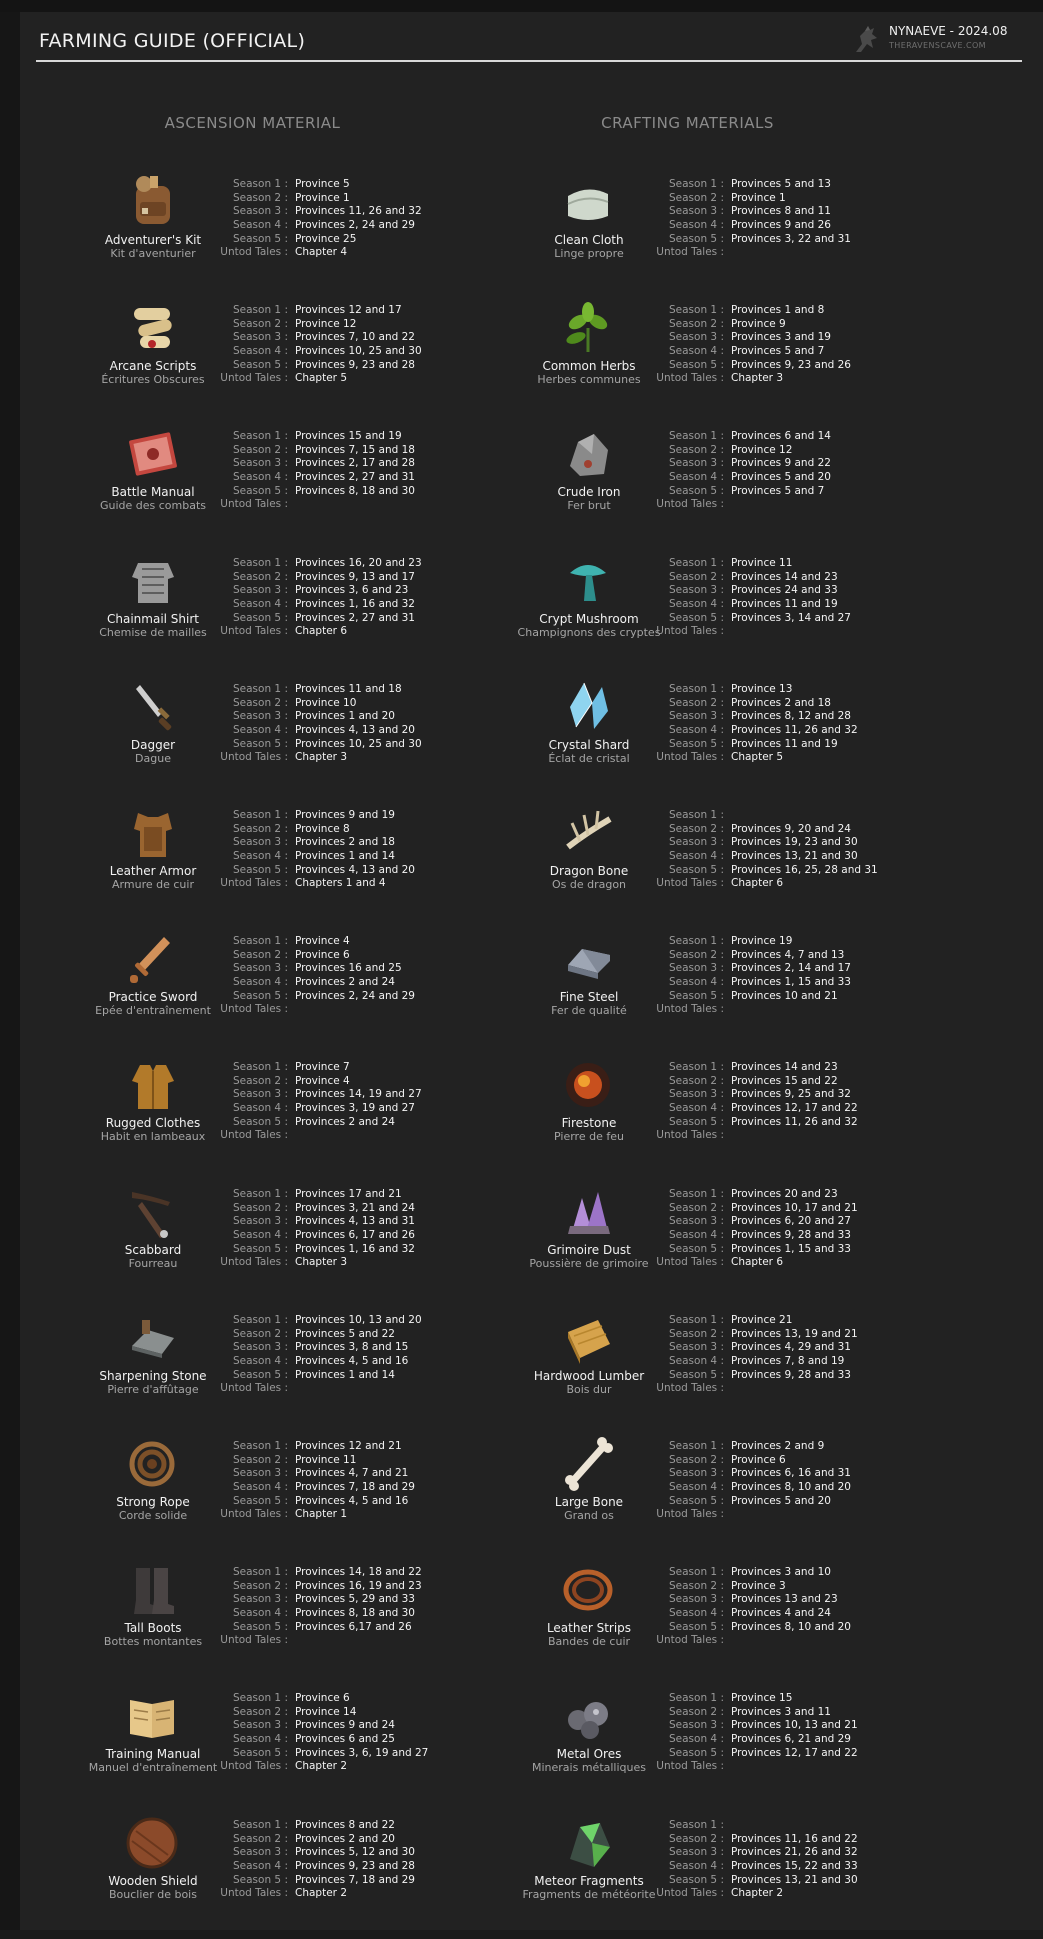 This screenshot has width=1043, height=1939. I want to click on material-name-french: Corde solide, so click(153, 1515).